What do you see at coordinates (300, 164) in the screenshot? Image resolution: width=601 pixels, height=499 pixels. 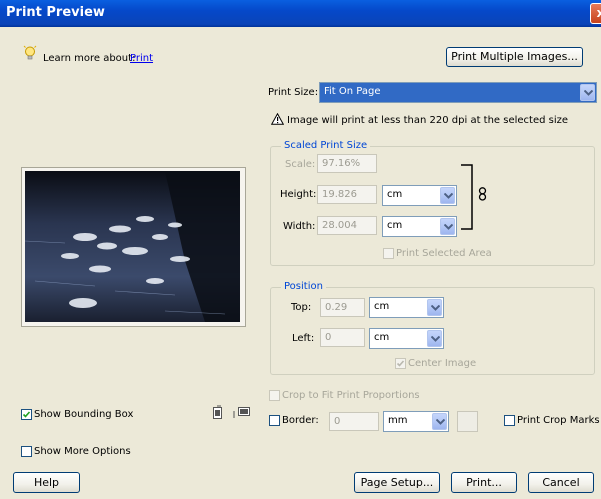 I see `scale-label: Scale:` at bounding box center [300, 164].